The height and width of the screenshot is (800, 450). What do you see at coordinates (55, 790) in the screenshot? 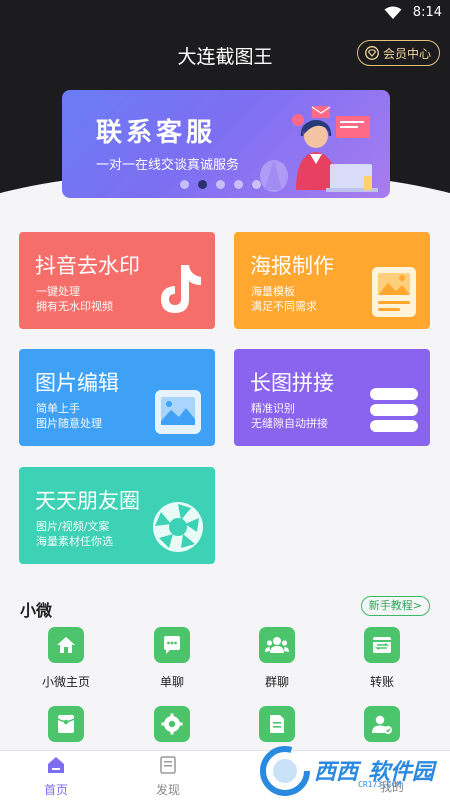
I see `tab-label: 首页` at bounding box center [55, 790].